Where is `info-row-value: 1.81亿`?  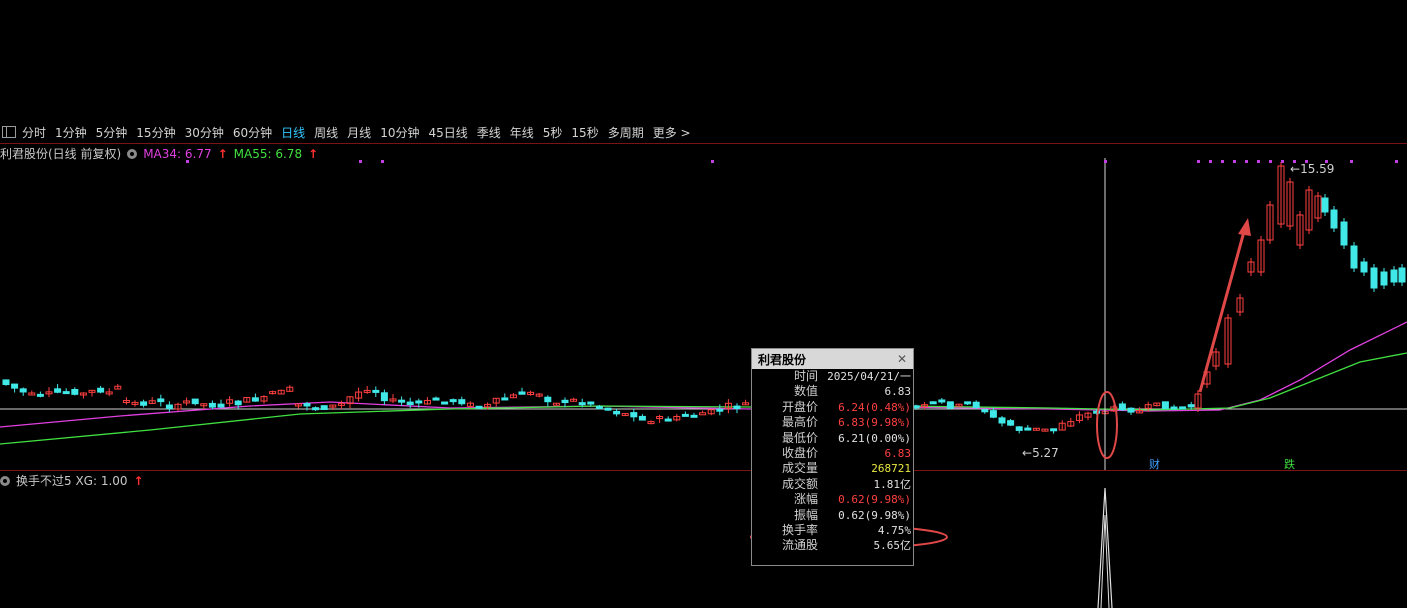 info-row-value: 1.81亿 is located at coordinates (892, 484).